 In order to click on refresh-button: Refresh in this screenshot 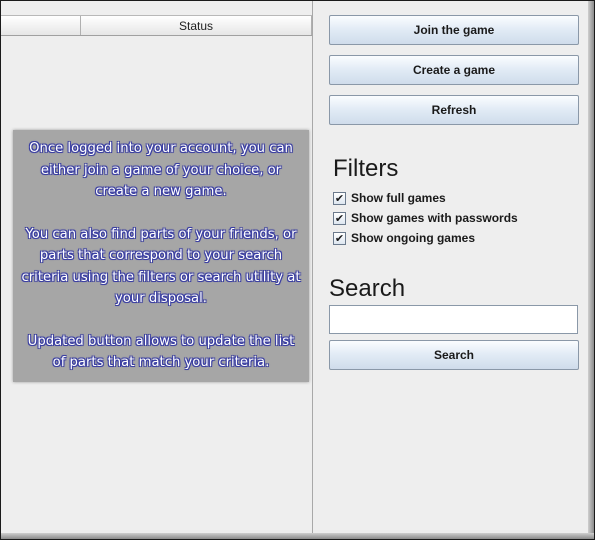, I will do `click(454, 110)`.